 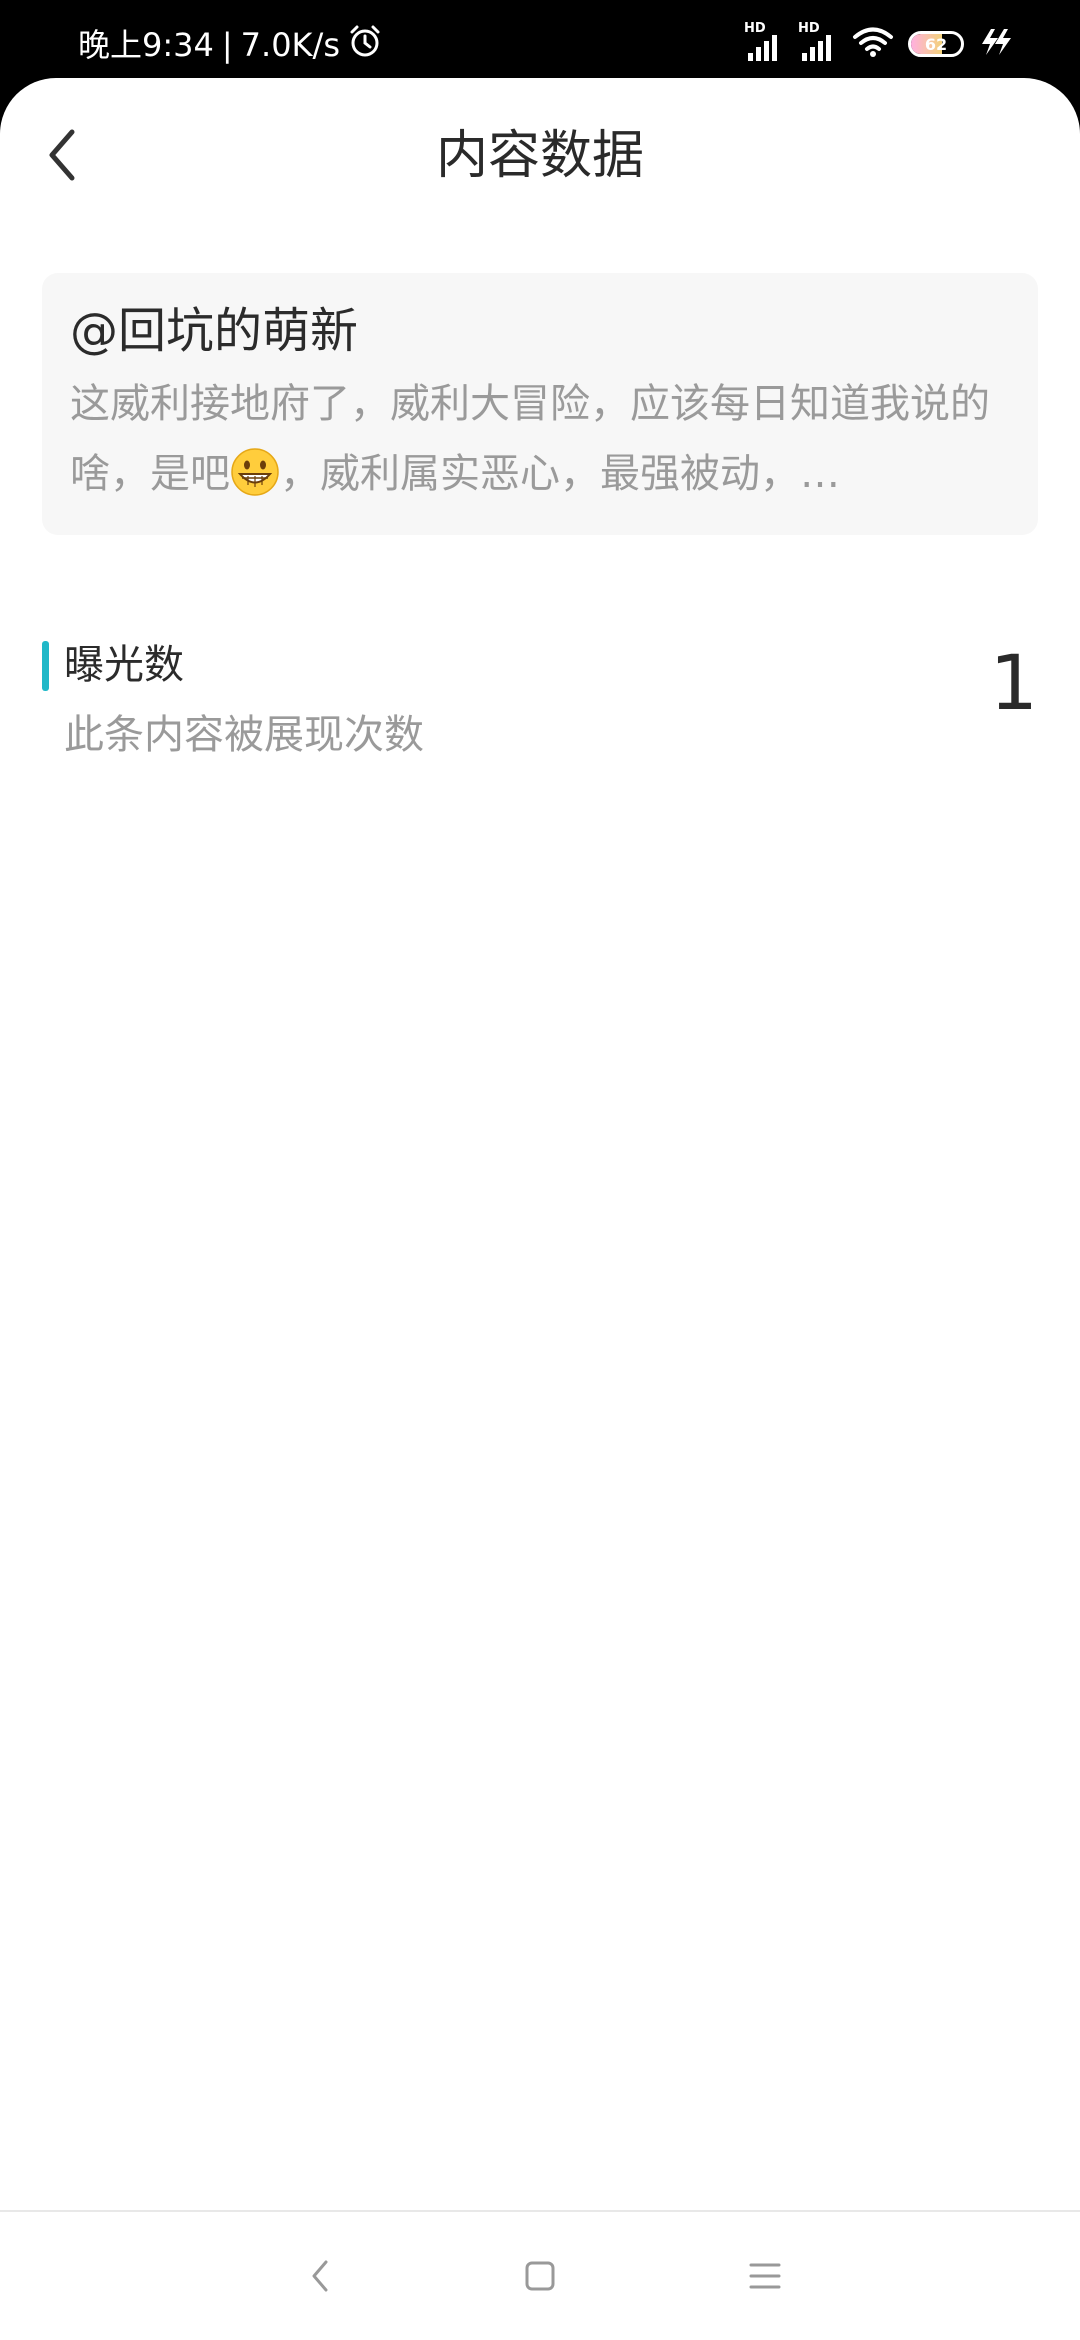 I want to click on home-nav-icon, so click(x=540, y=2276).